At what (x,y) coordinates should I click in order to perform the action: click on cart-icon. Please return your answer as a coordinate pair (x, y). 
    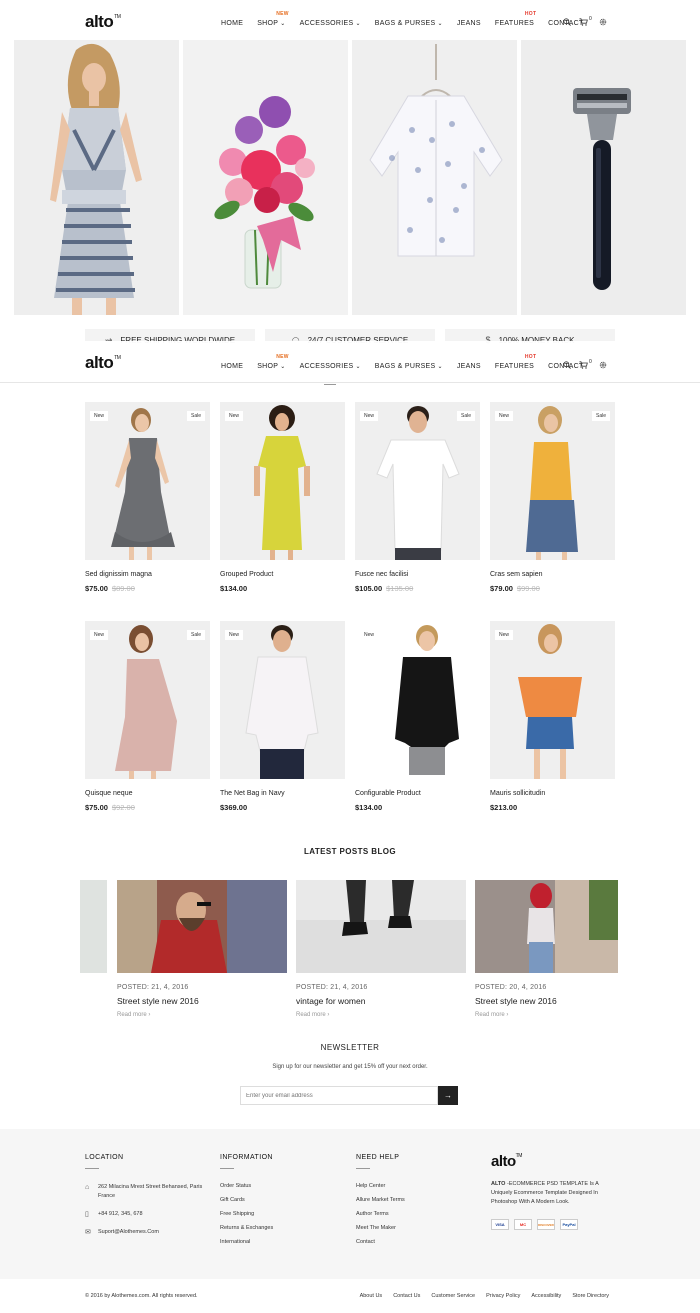
    Looking at the image, I should click on (583, 22).